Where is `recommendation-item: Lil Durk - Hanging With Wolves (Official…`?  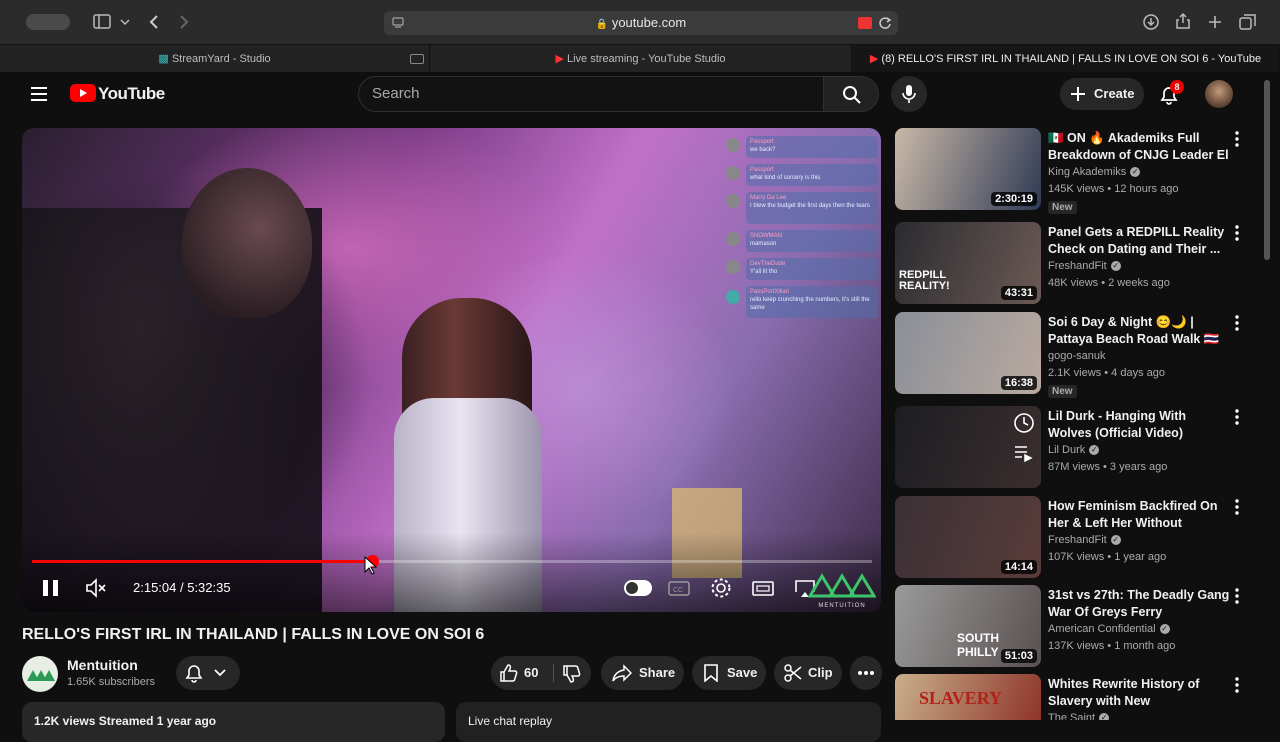
recommendation-item: Lil Durk - Hanging With Wolves (Official… is located at coordinates (1075, 448).